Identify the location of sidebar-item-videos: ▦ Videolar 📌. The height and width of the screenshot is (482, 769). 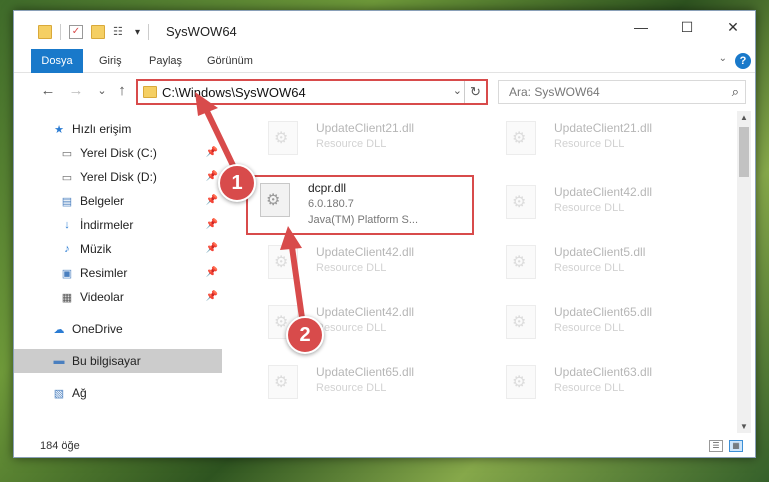
(118, 297).